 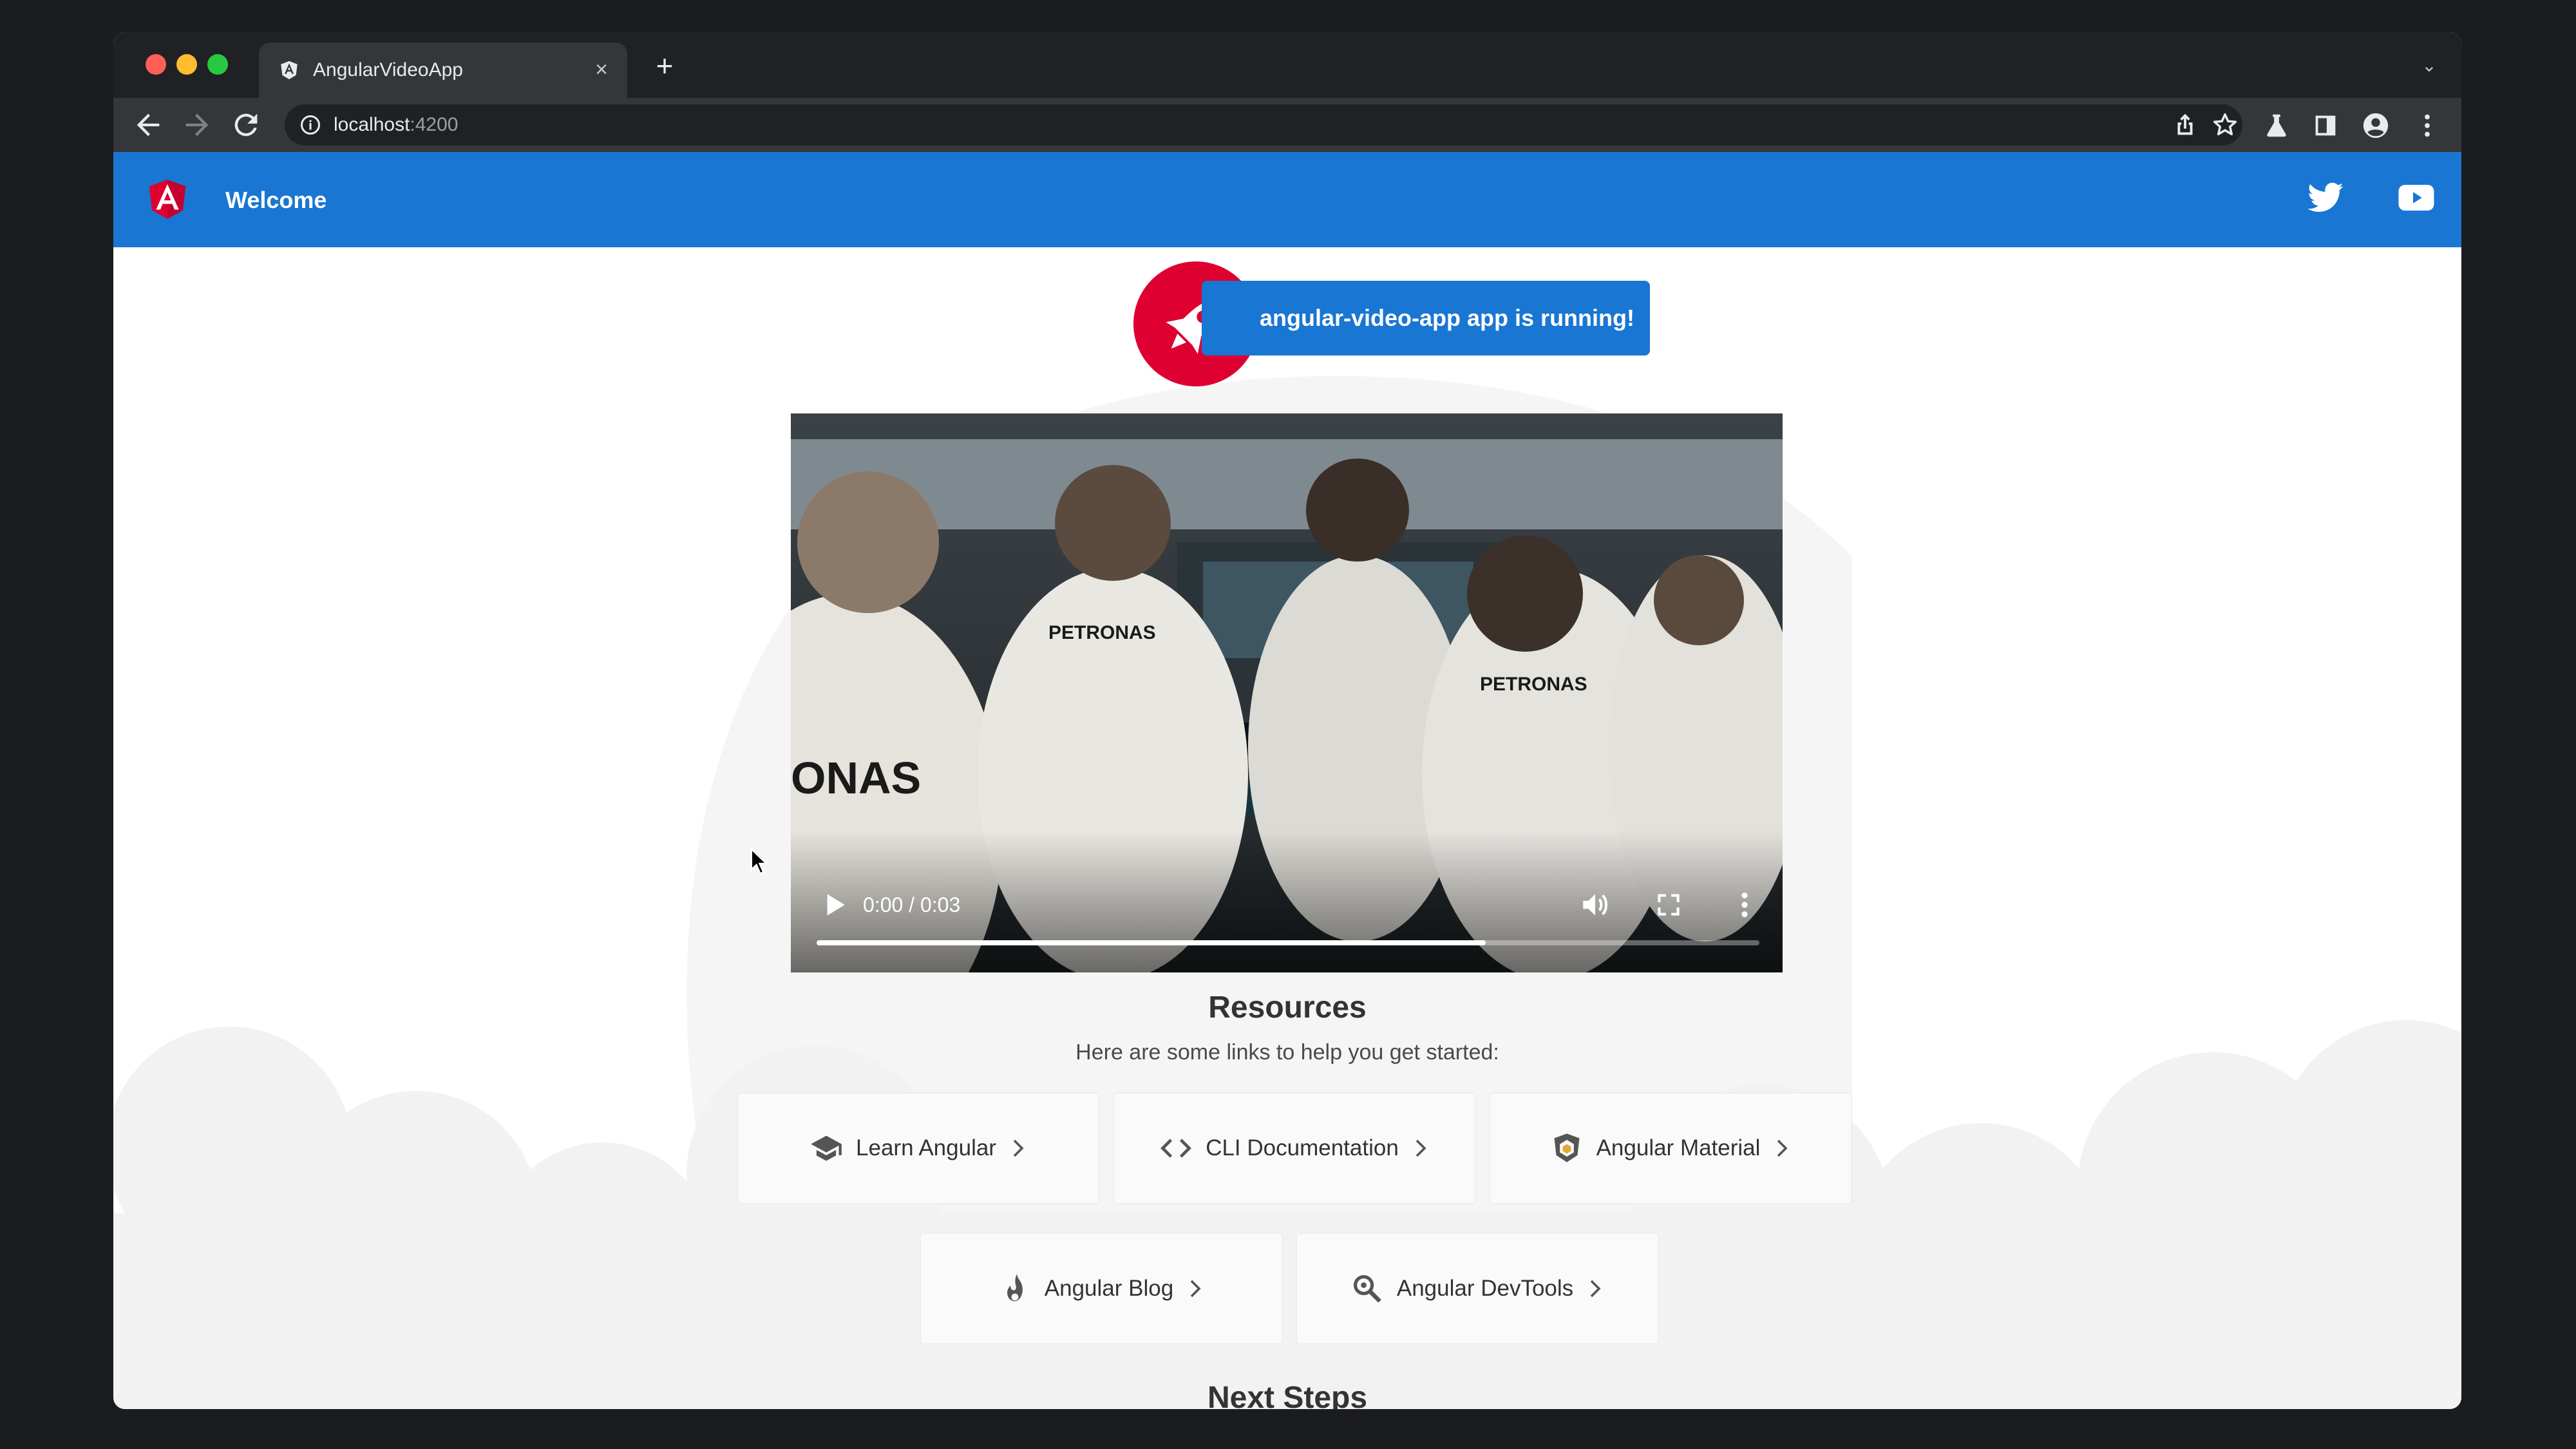 I want to click on angular-material-card: Angular Material, so click(x=1671, y=1148).